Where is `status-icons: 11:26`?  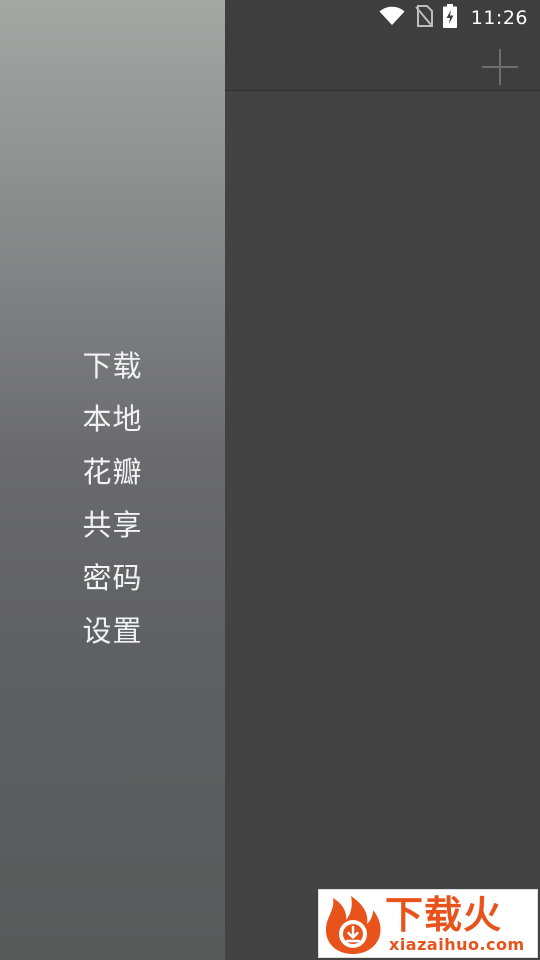 status-icons: 11:26 is located at coordinates (453, 18).